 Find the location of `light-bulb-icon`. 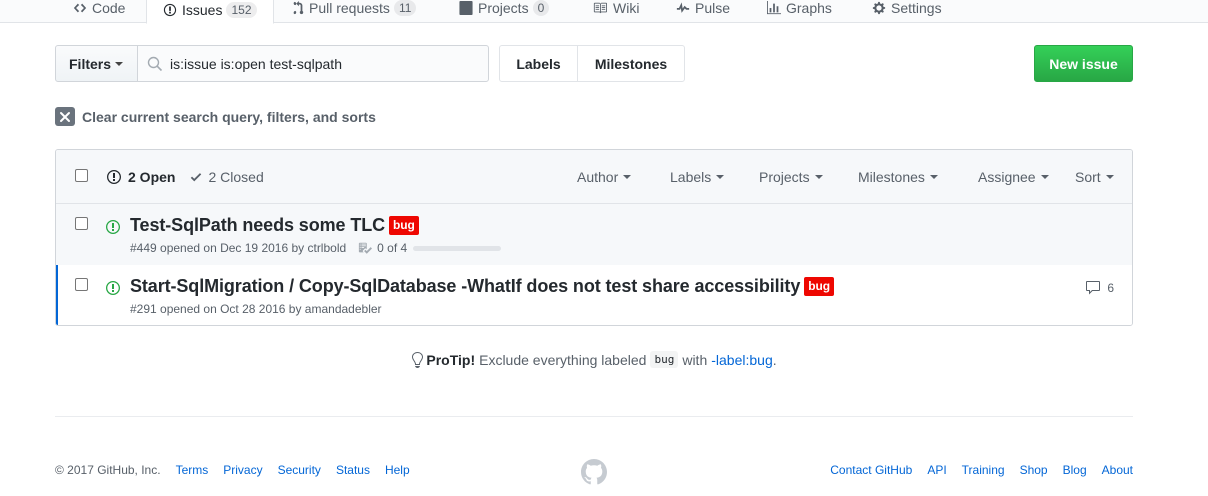

light-bulb-icon is located at coordinates (418, 359).